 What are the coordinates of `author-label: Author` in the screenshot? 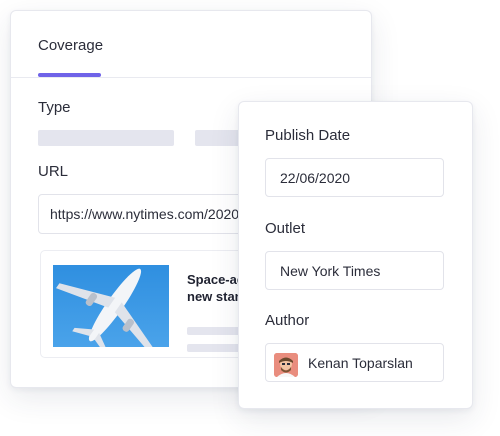 It's located at (287, 320).